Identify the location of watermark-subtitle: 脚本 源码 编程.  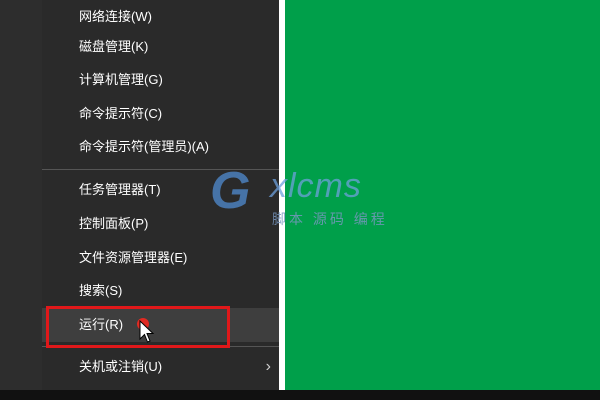
(330, 219).